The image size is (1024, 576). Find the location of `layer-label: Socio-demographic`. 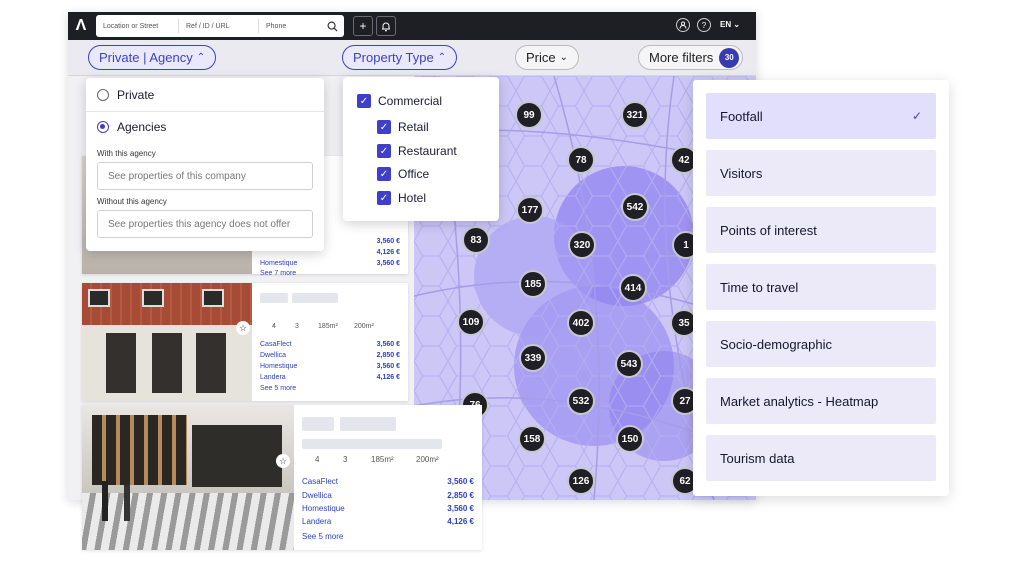

layer-label: Socio-demographic is located at coordinates (776, 344).